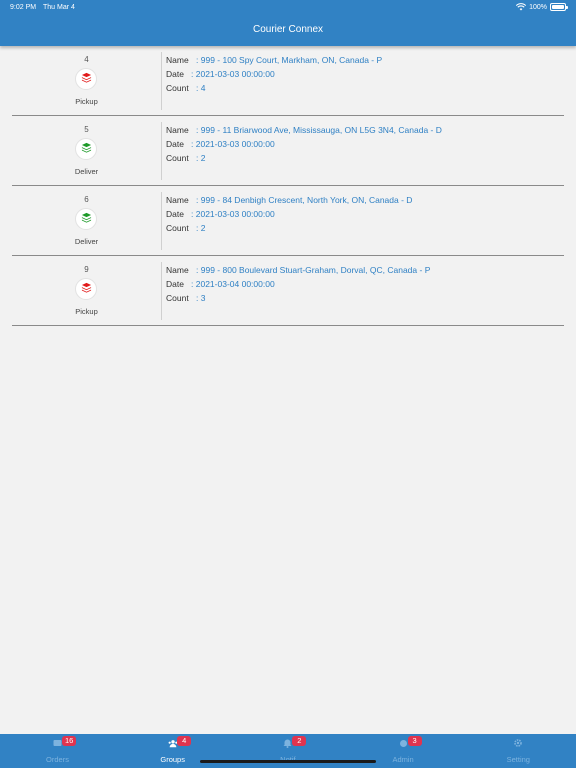  I want to click on order-summary: 6 Deliver, so click(86, 221).